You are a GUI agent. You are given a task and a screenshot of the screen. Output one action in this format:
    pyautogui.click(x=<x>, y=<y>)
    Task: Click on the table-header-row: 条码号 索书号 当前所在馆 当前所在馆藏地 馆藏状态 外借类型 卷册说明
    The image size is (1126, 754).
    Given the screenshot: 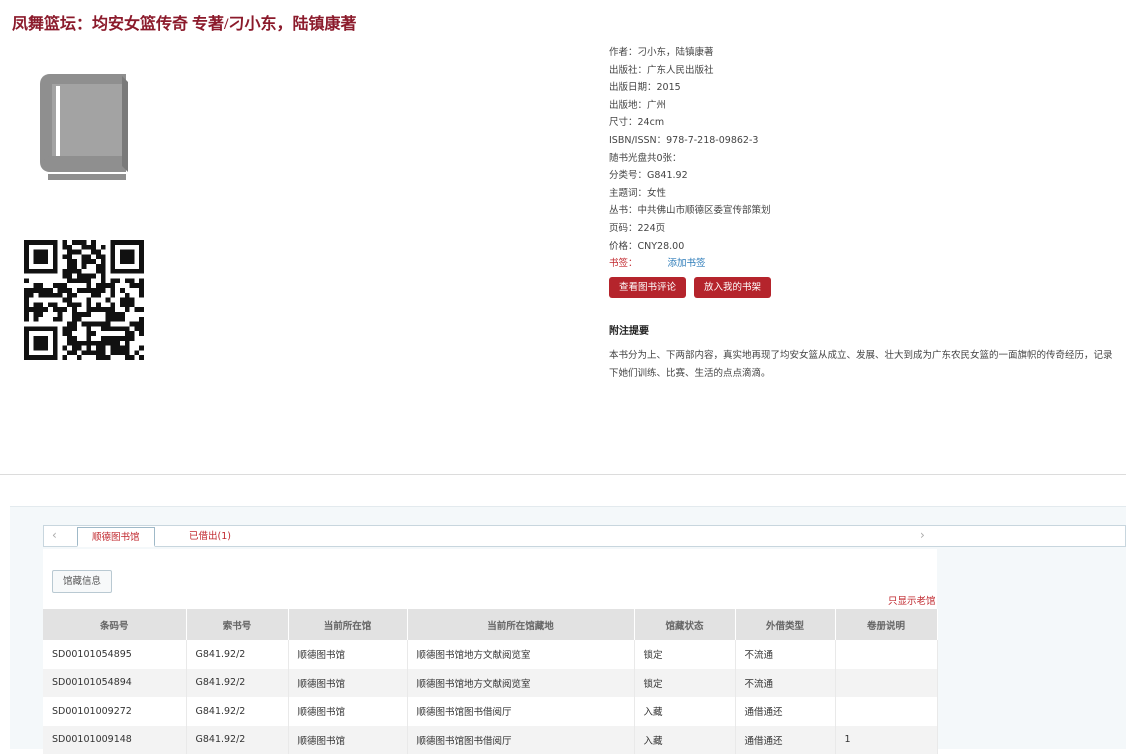 What is the action you would take?
    pyautogui.click(x=490, y=624)
    